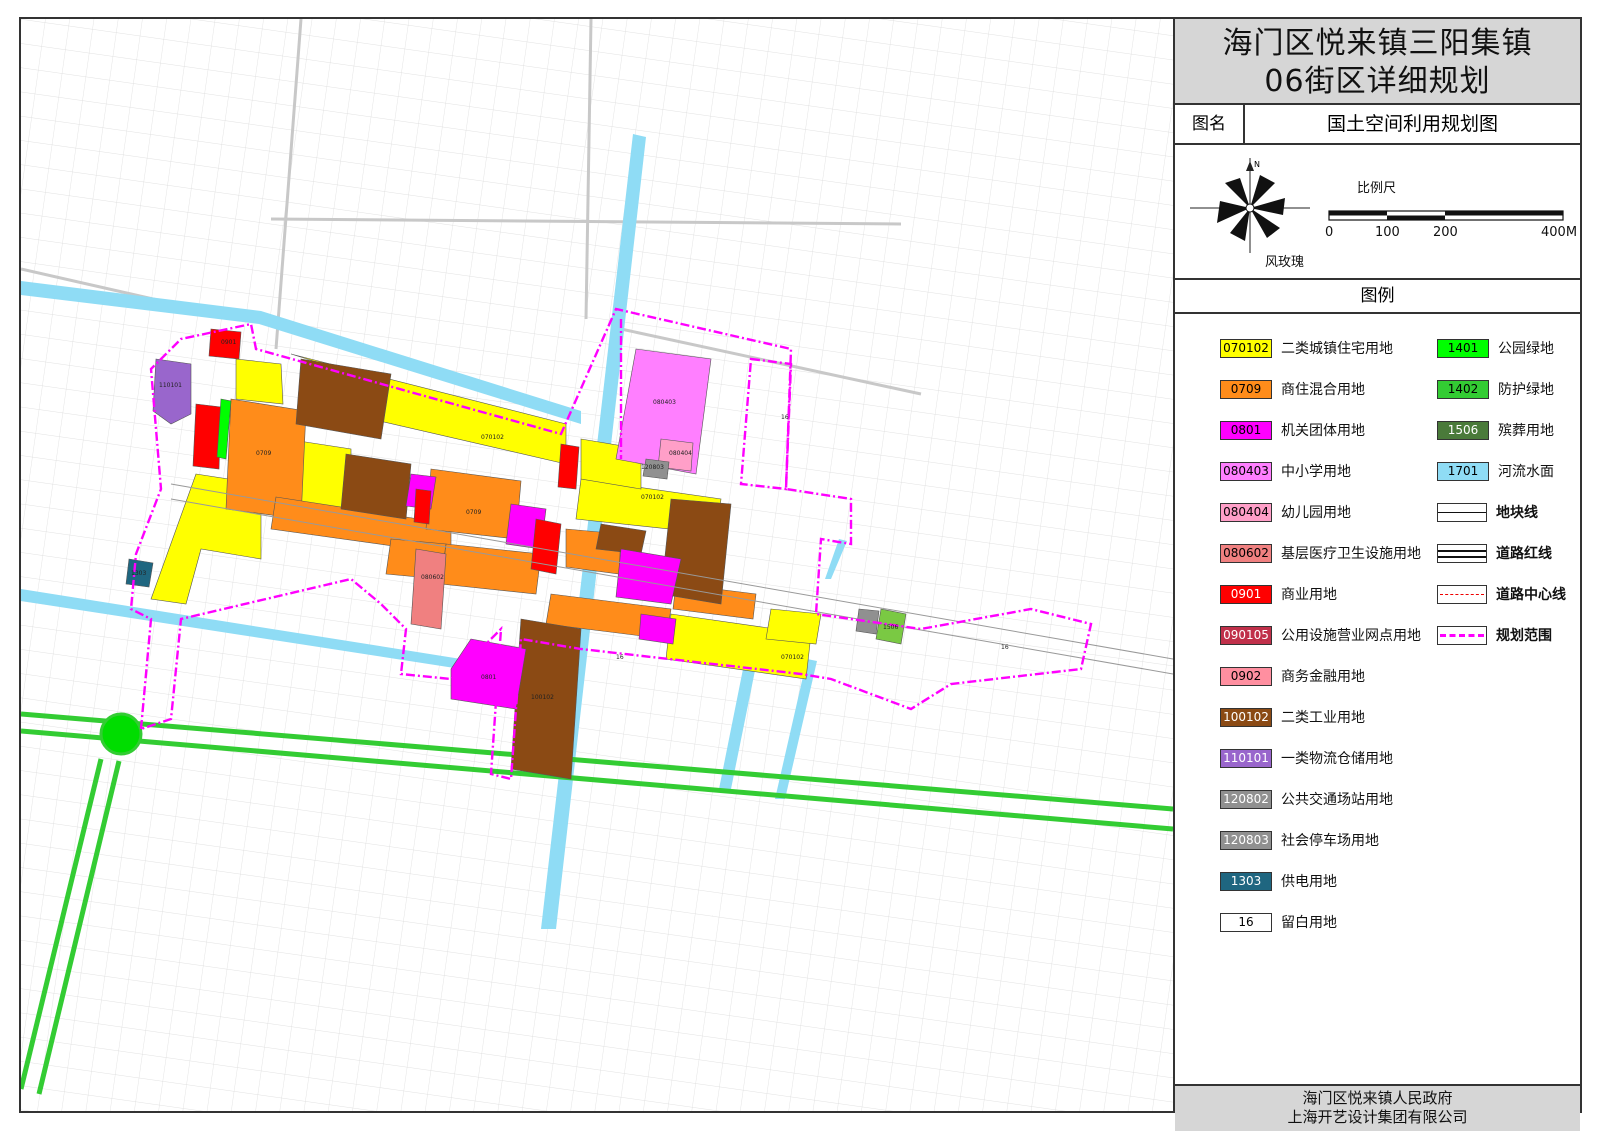  What do you see at coordinates (1246, 758) in the screenshot?
I see `legend-swatch: 110101` at bounding box center [1246, 758].